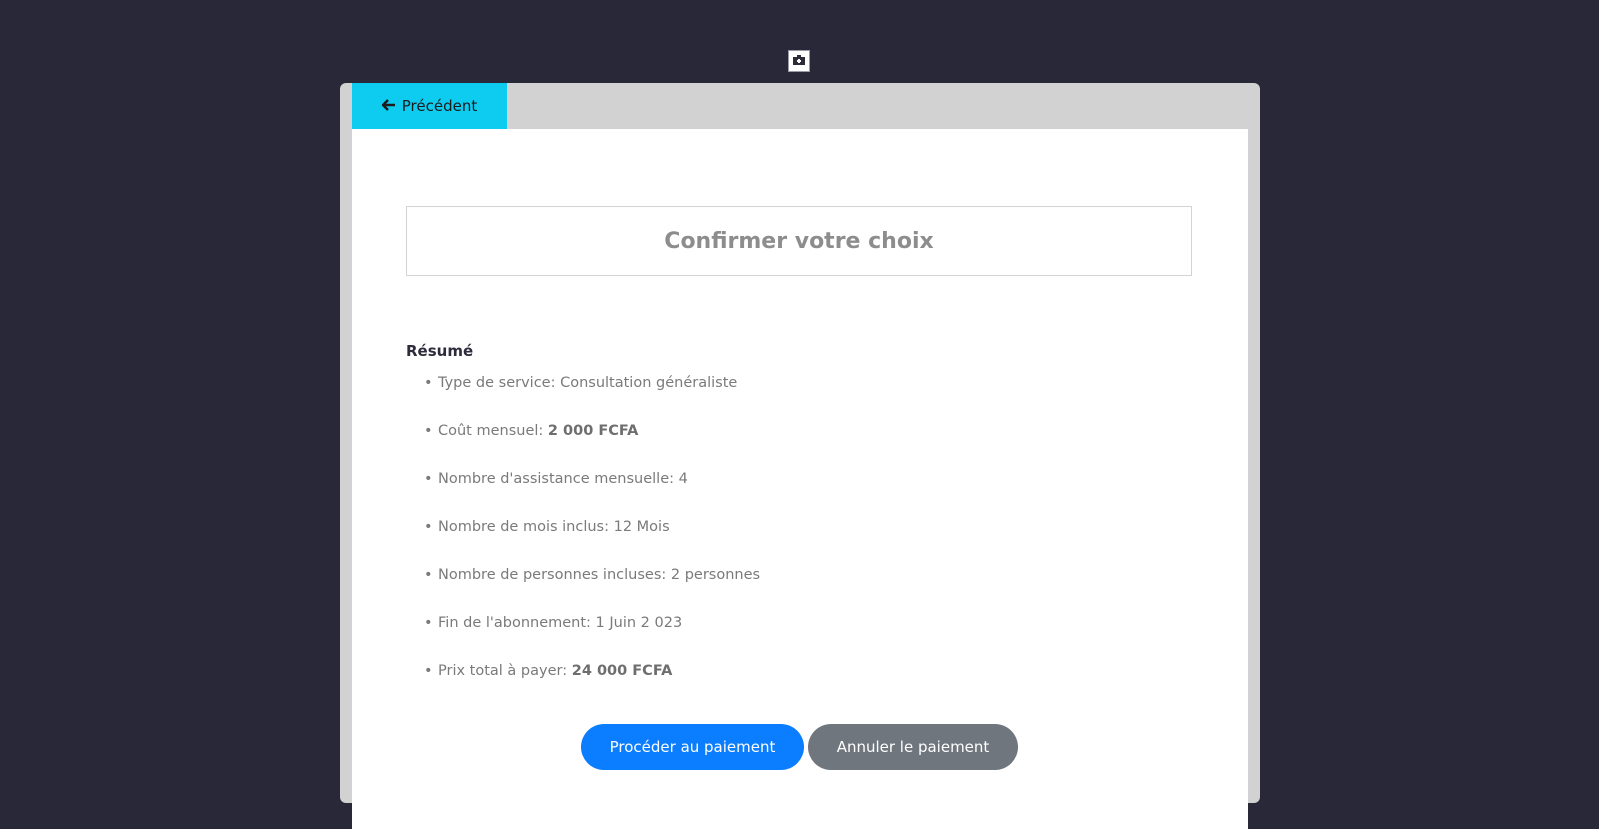 The height and width of the screenshot is (829, 1599). Describe the element at coordinates (799, 61) in the screenshot. I see `clinic-logo-icon` at that location.